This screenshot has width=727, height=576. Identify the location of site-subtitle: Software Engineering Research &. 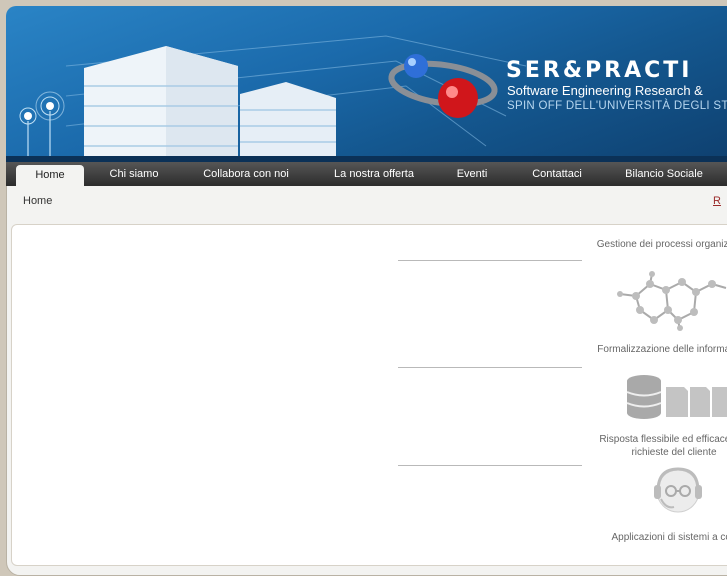
(605, 90).